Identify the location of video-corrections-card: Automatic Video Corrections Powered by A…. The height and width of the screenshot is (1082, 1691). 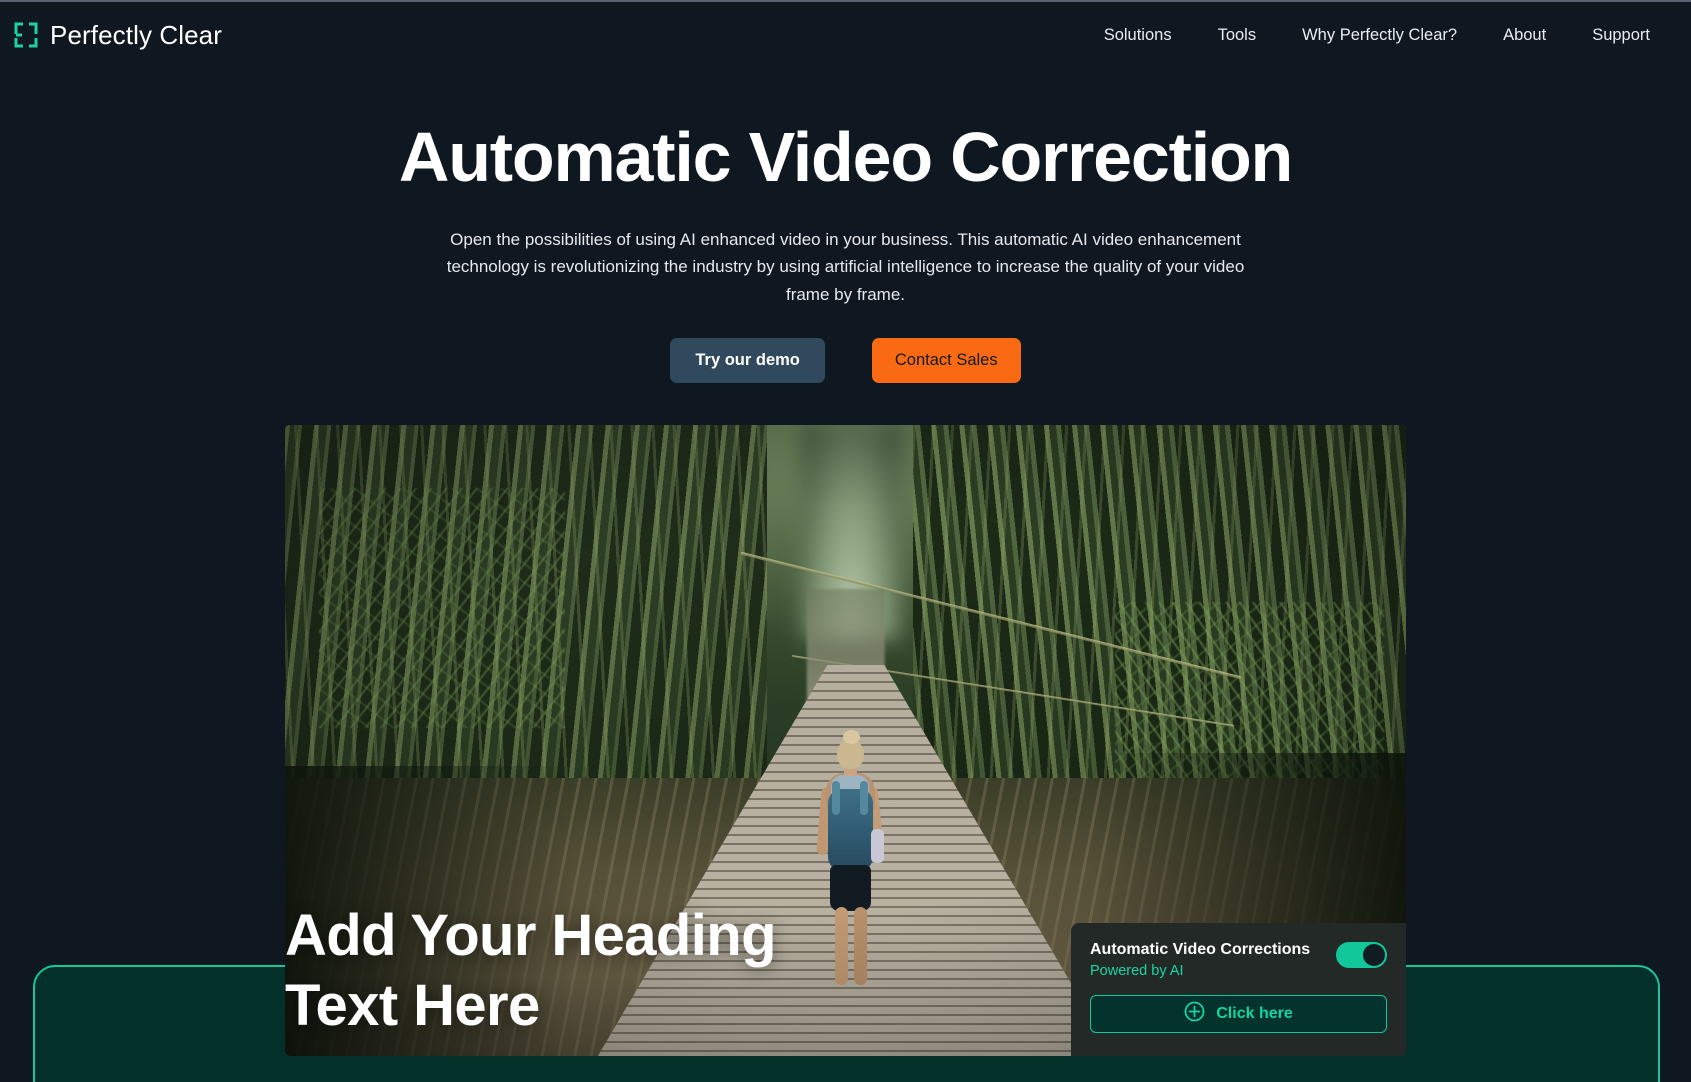
(1238, 989).